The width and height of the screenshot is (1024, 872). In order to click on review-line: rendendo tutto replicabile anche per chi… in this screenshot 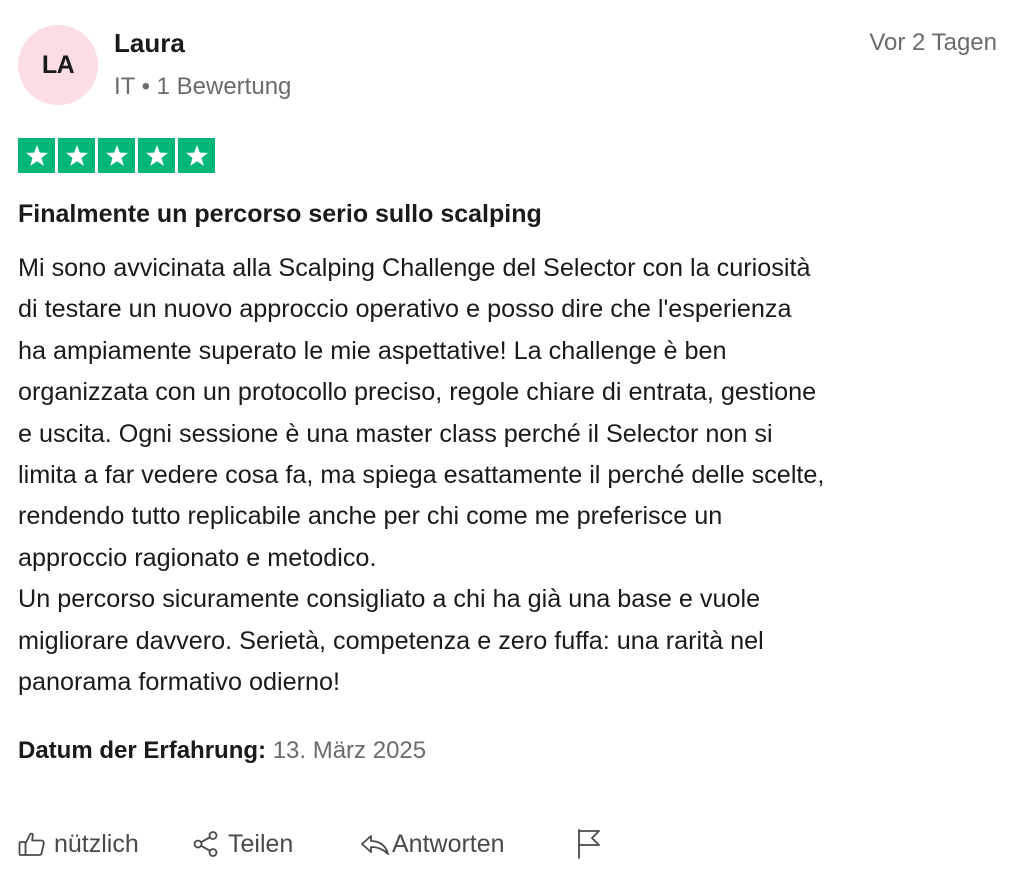, I will do `click(370, 516)`.